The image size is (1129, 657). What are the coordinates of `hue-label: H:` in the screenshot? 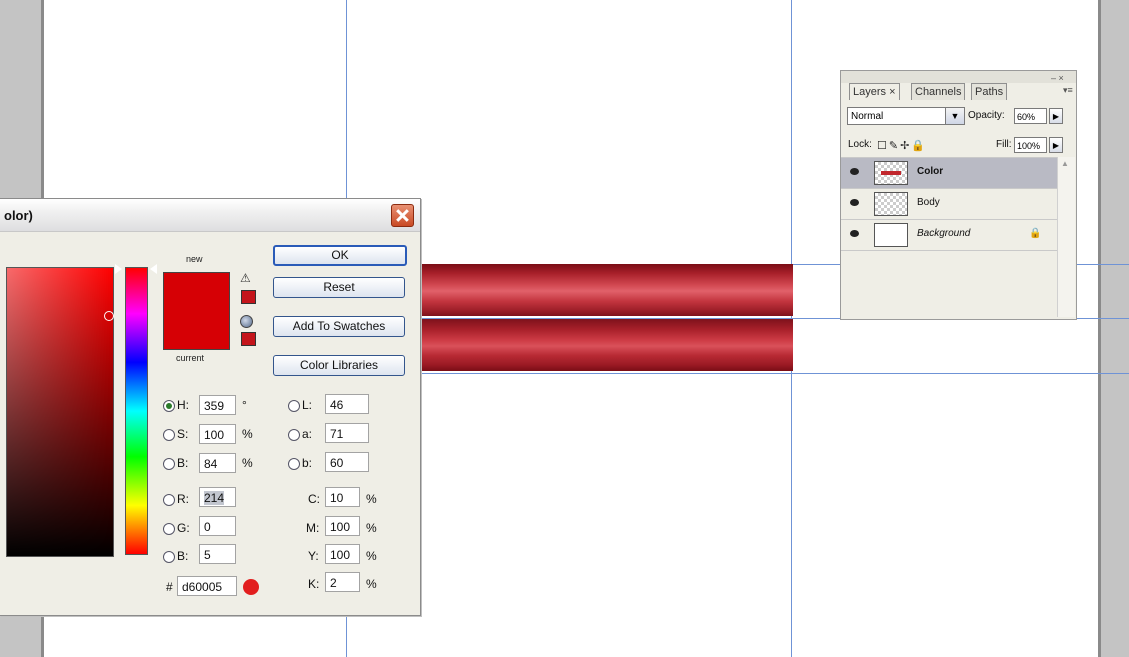 It's located at (183, 405).